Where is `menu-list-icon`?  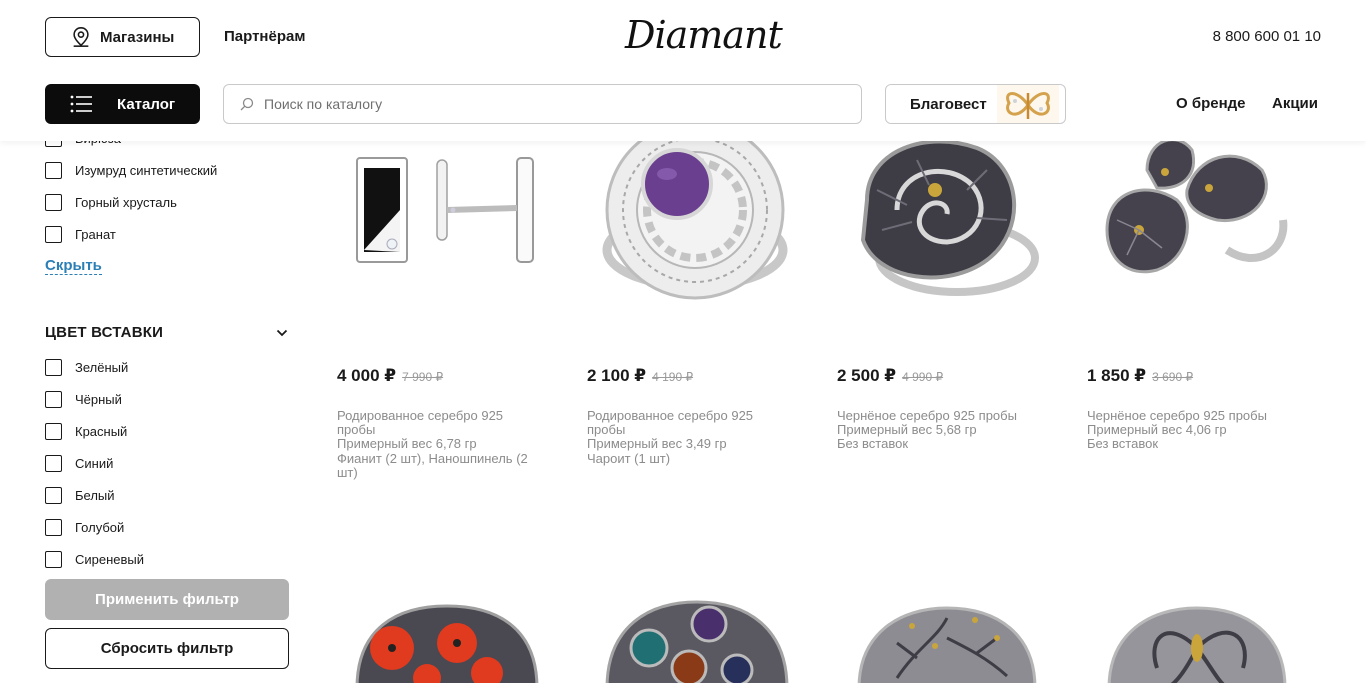 menu-list-icon is located at coordinates (81, 104).